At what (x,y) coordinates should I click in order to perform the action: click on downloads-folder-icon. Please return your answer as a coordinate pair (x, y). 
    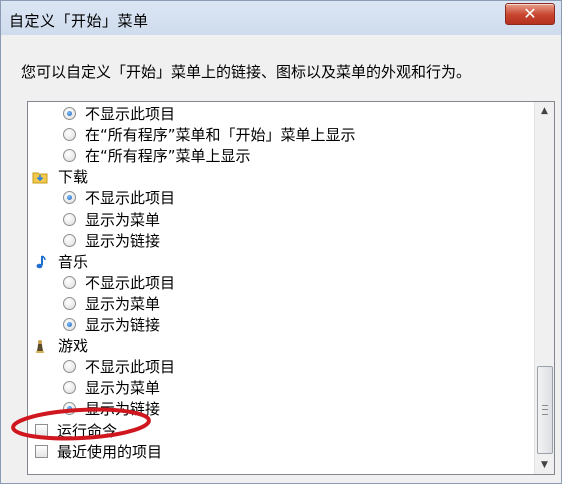
    Looking at the image, I should click on (40, 177).